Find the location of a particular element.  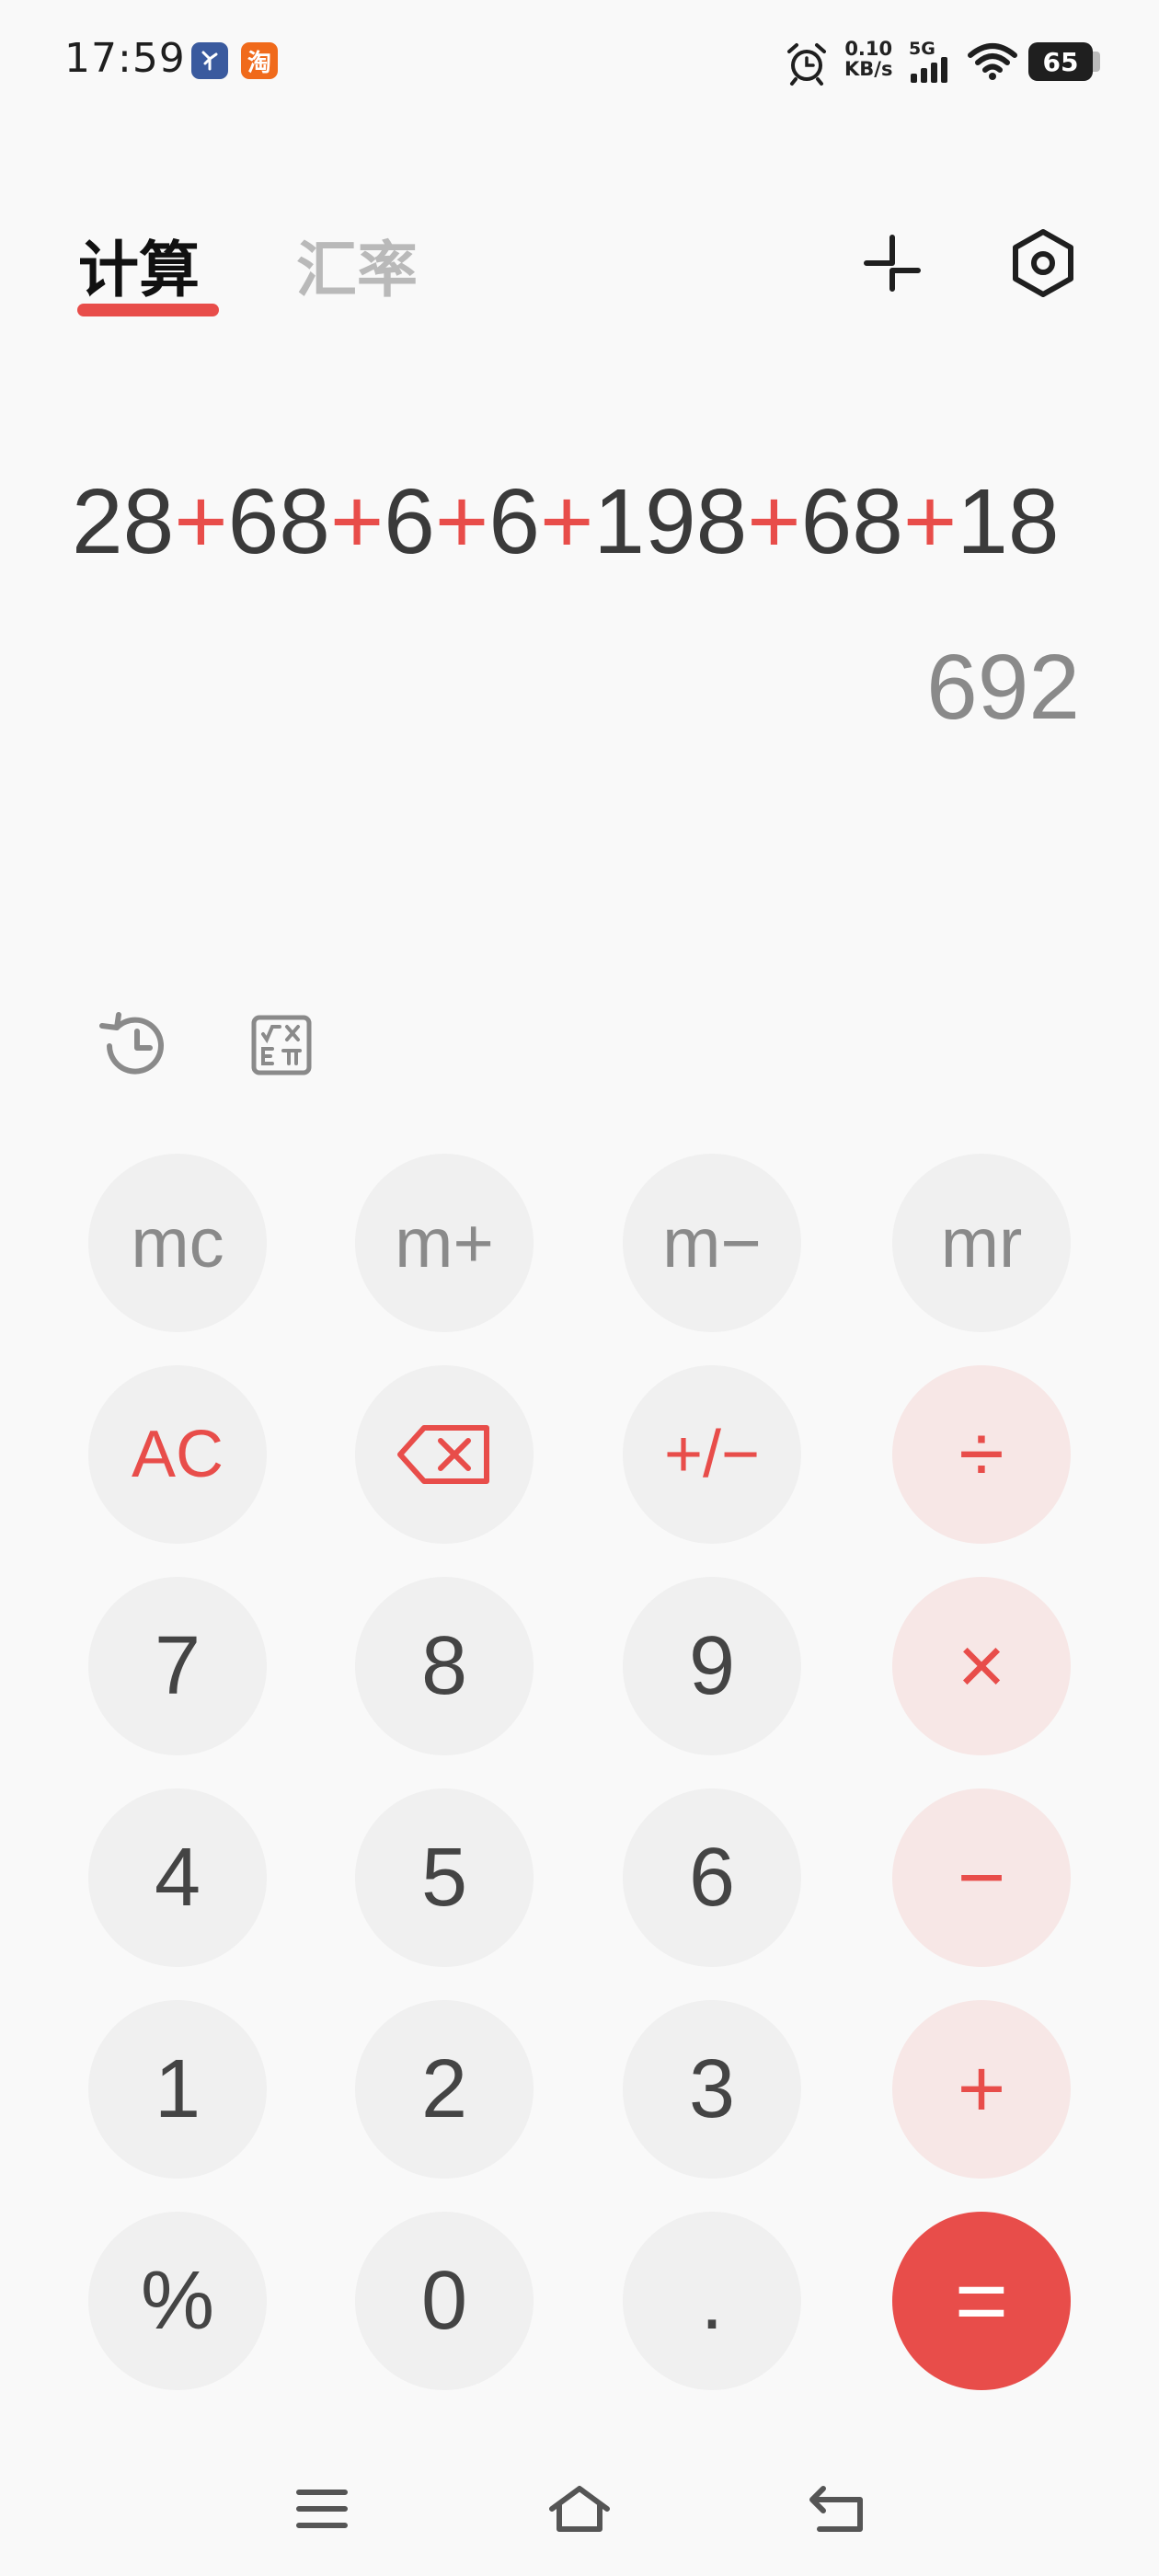

digit-9-button: 9 is located at coordinates (712, 1666).